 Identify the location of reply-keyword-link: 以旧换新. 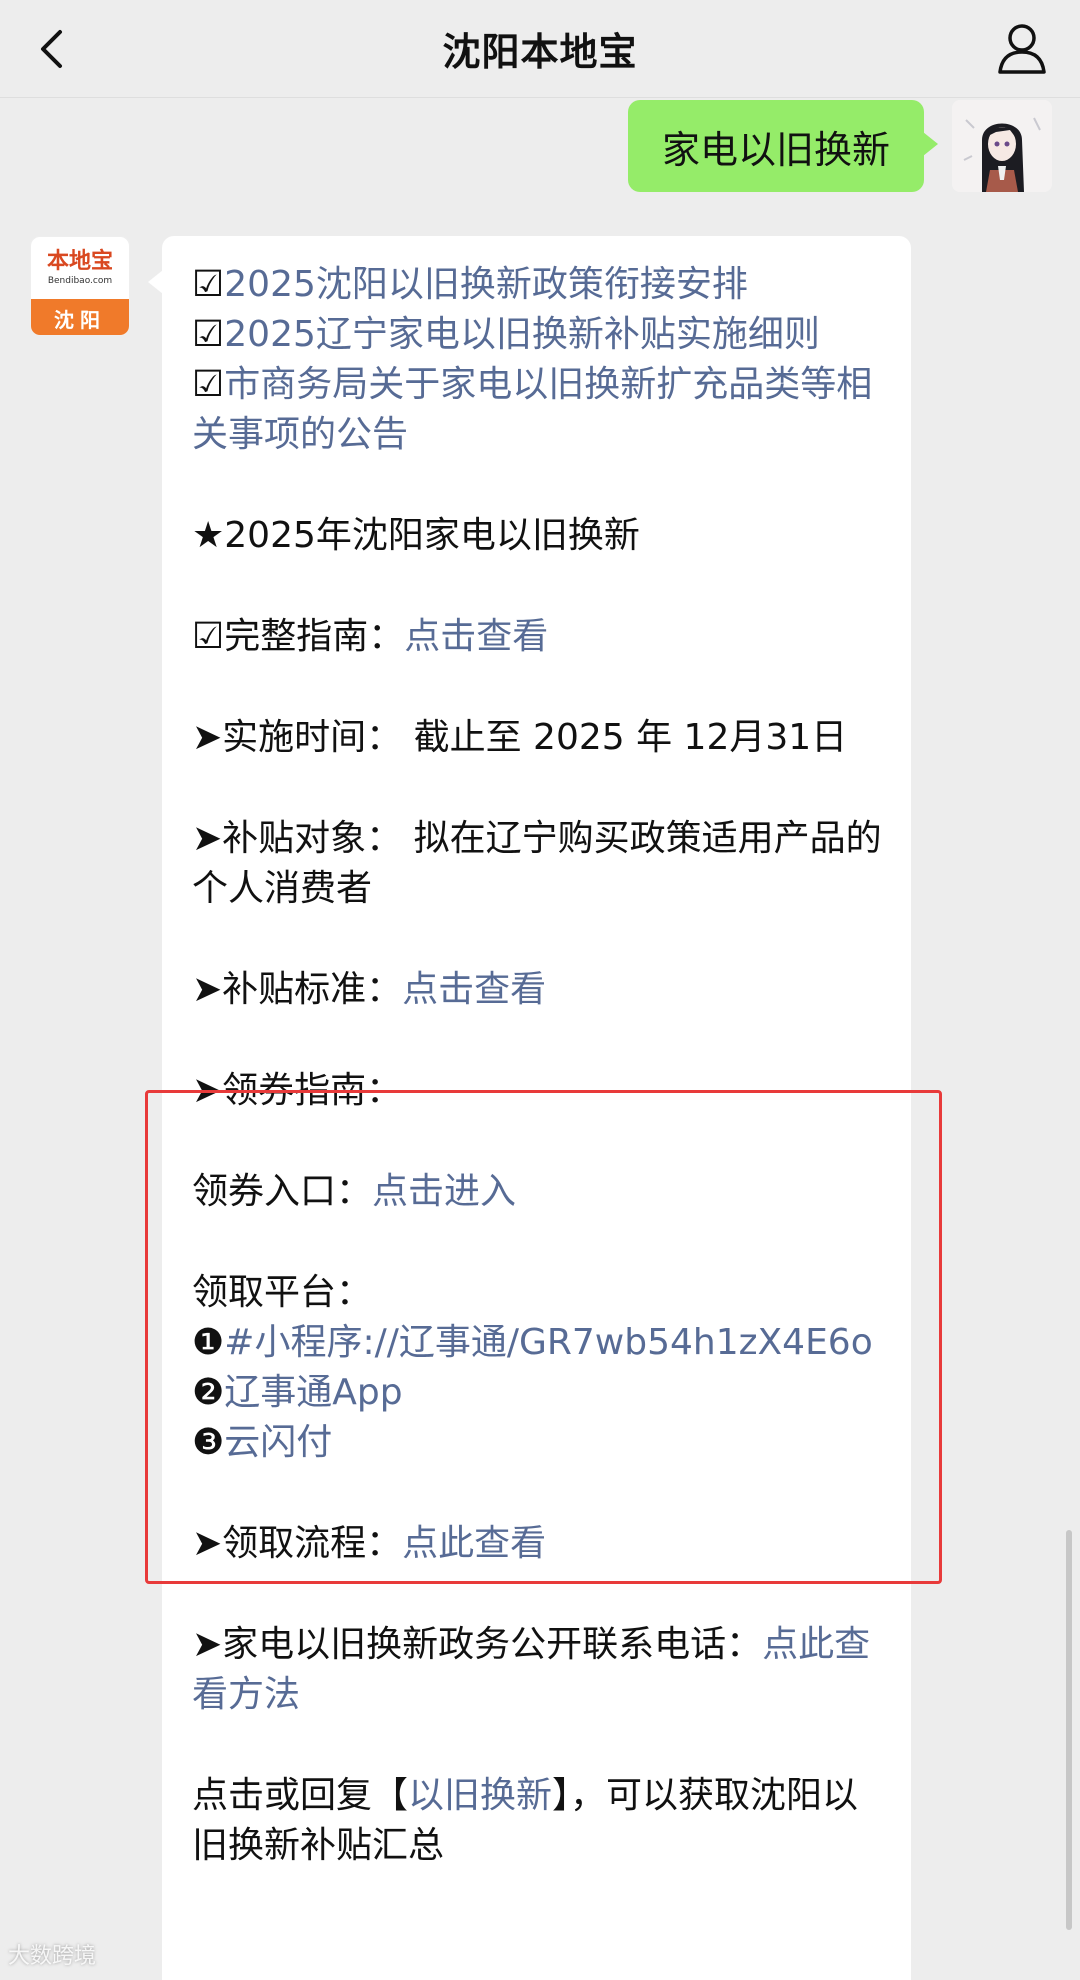
(480, 1795).